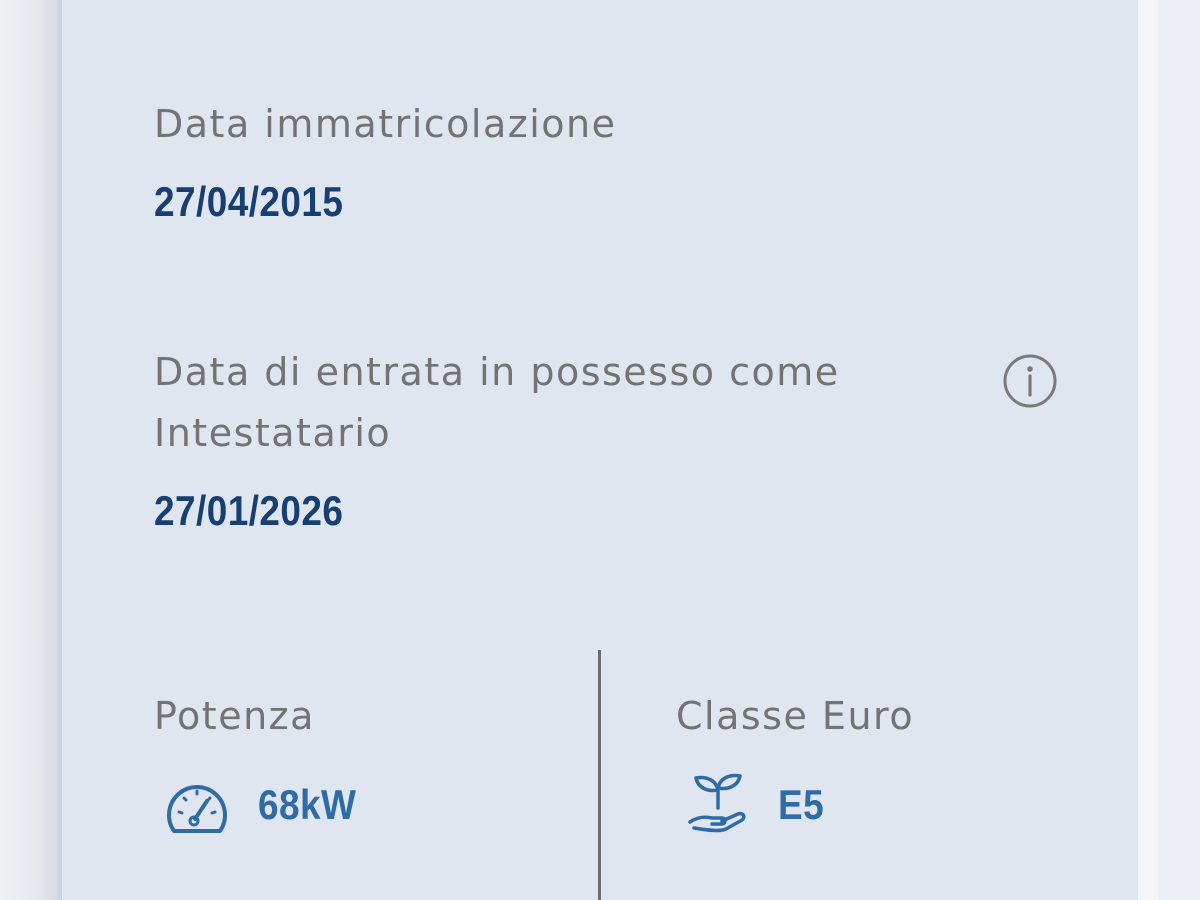 The image size is (1200, 900). I want to click on left-edge, so click(31, 450).